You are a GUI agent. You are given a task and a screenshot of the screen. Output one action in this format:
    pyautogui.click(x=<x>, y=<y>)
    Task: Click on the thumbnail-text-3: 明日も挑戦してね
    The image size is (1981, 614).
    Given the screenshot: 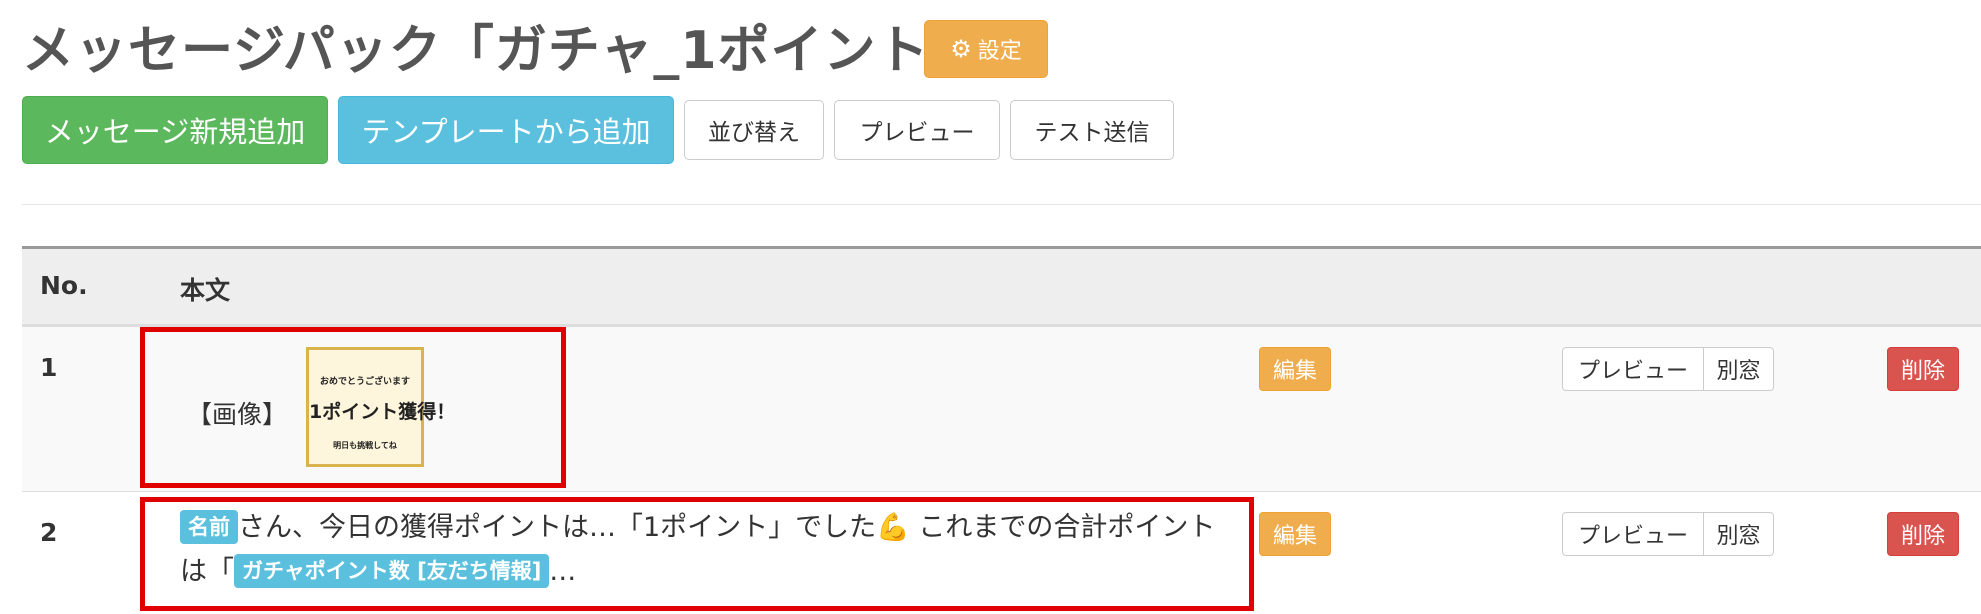 What is the action you would take?
    pyautogui.click(x=365, y=445)
    